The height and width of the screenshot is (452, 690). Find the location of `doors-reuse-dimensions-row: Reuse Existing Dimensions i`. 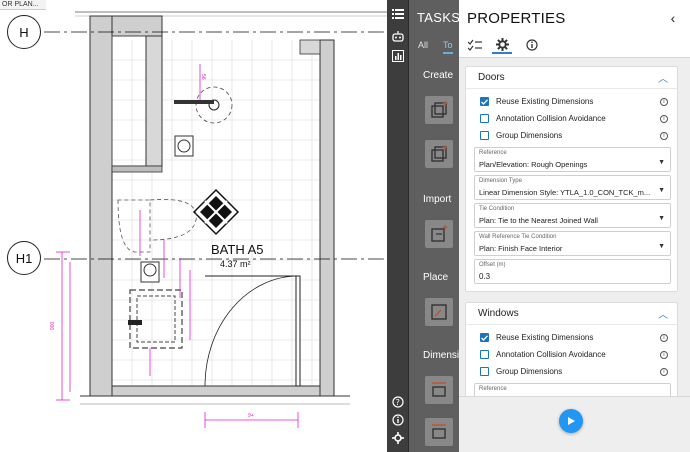

doors-reuse-dimensions-row: Reuse Existing Dimensions i is located at coordinates (571, 101).